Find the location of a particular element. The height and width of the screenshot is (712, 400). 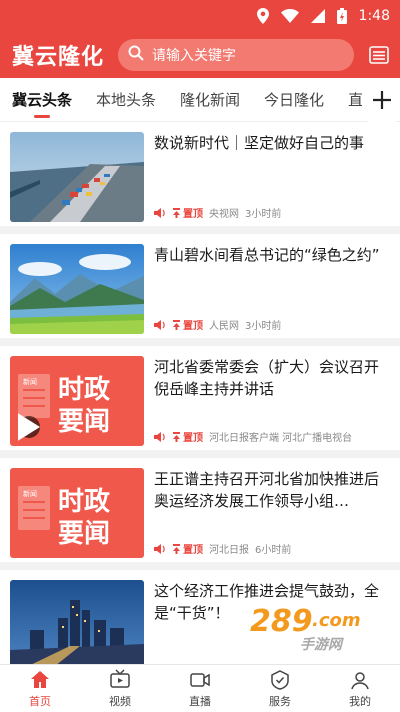

news-meta: 置顶 河北日报 6小时前 is located at coordinates (272, 549).